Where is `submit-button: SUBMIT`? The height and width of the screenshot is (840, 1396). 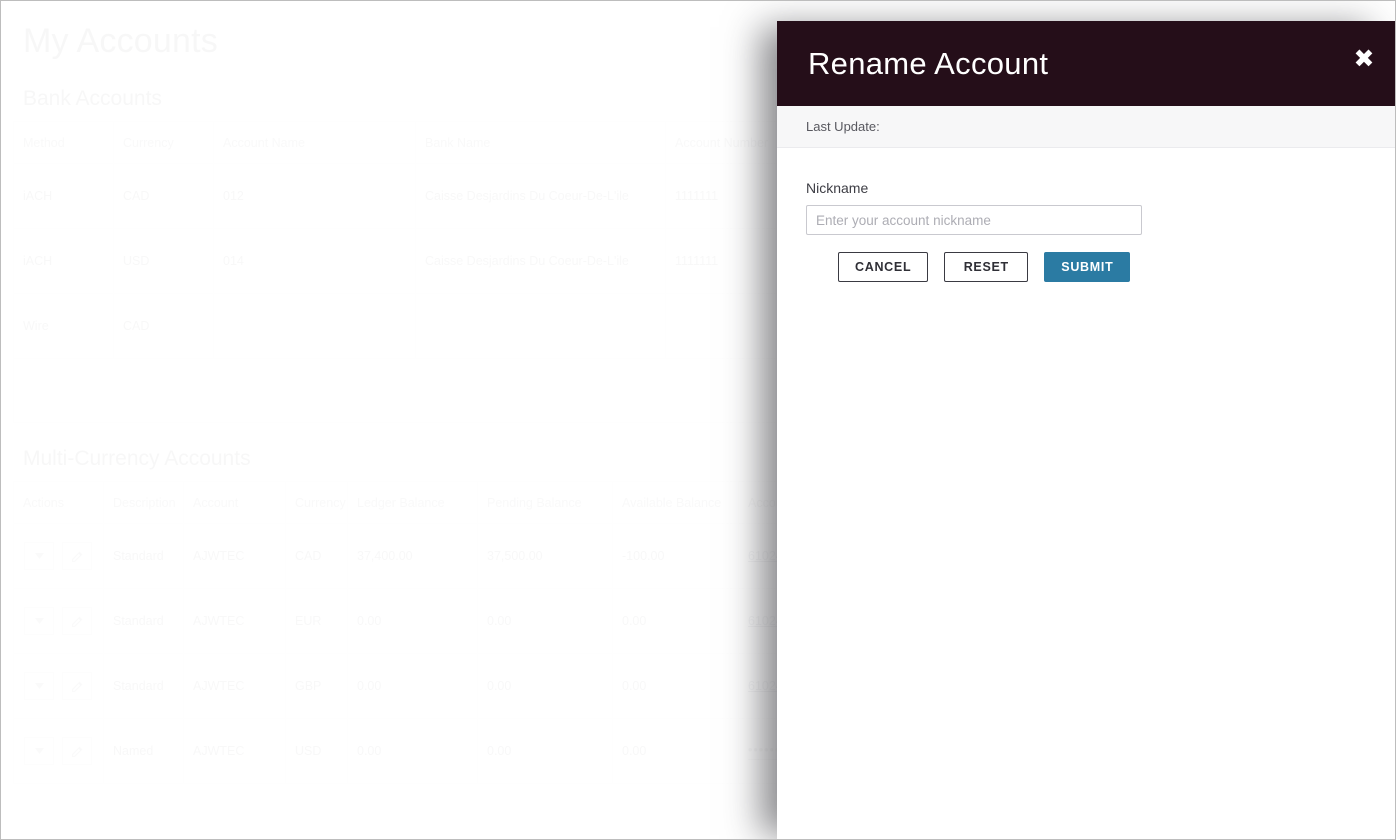
submit-button: SUBMIT is located at coordinates (1087, 267).